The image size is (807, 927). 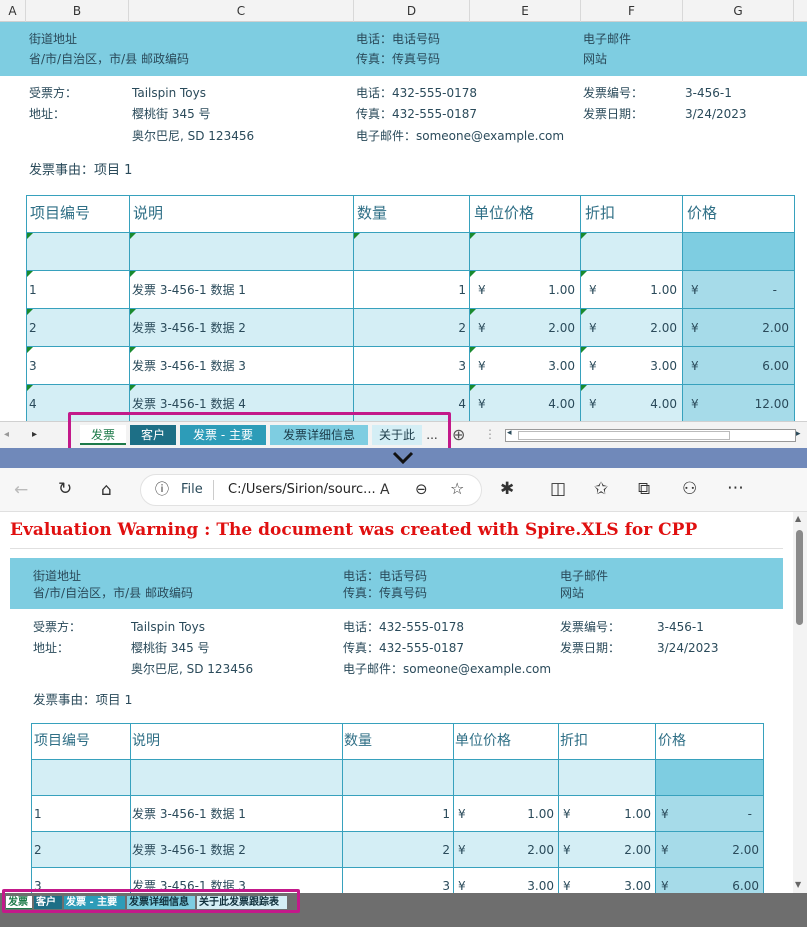 What do you see at coordinates (522, 366) in the screenshot?
I see `cell-unit-price: 3.00` at bounding box center [522, 366].